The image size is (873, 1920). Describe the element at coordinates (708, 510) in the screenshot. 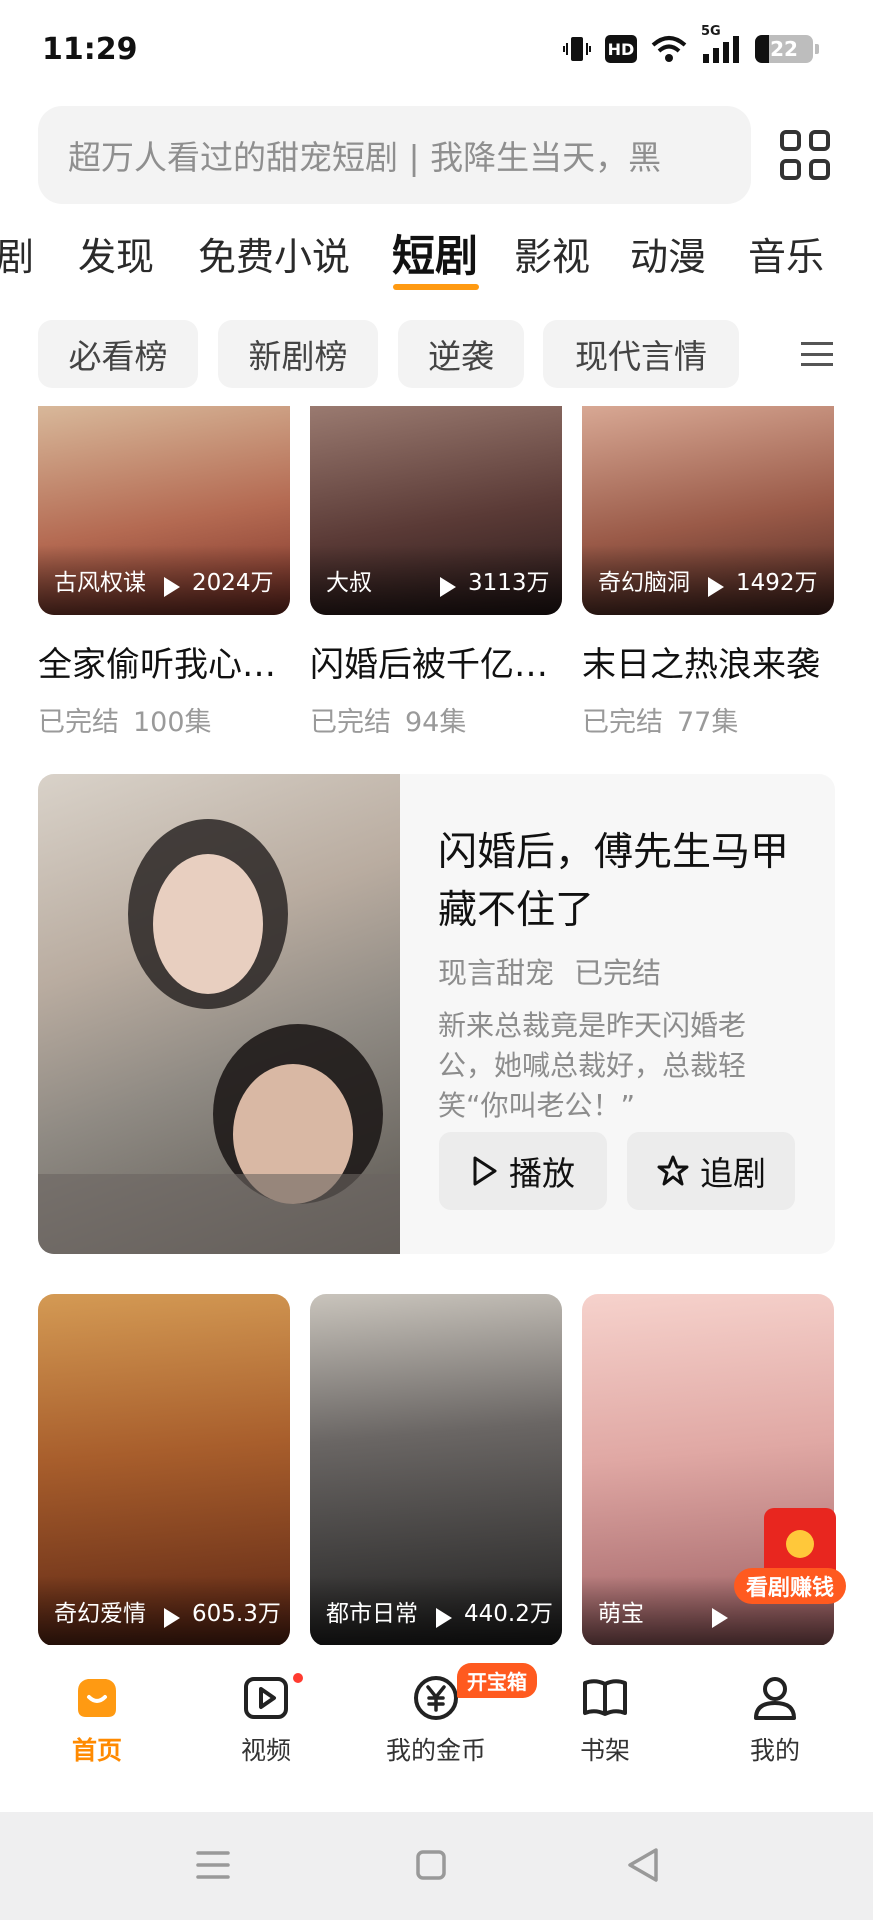

I see `drama-poster: 奇幻脑洞 1492万` at that location.